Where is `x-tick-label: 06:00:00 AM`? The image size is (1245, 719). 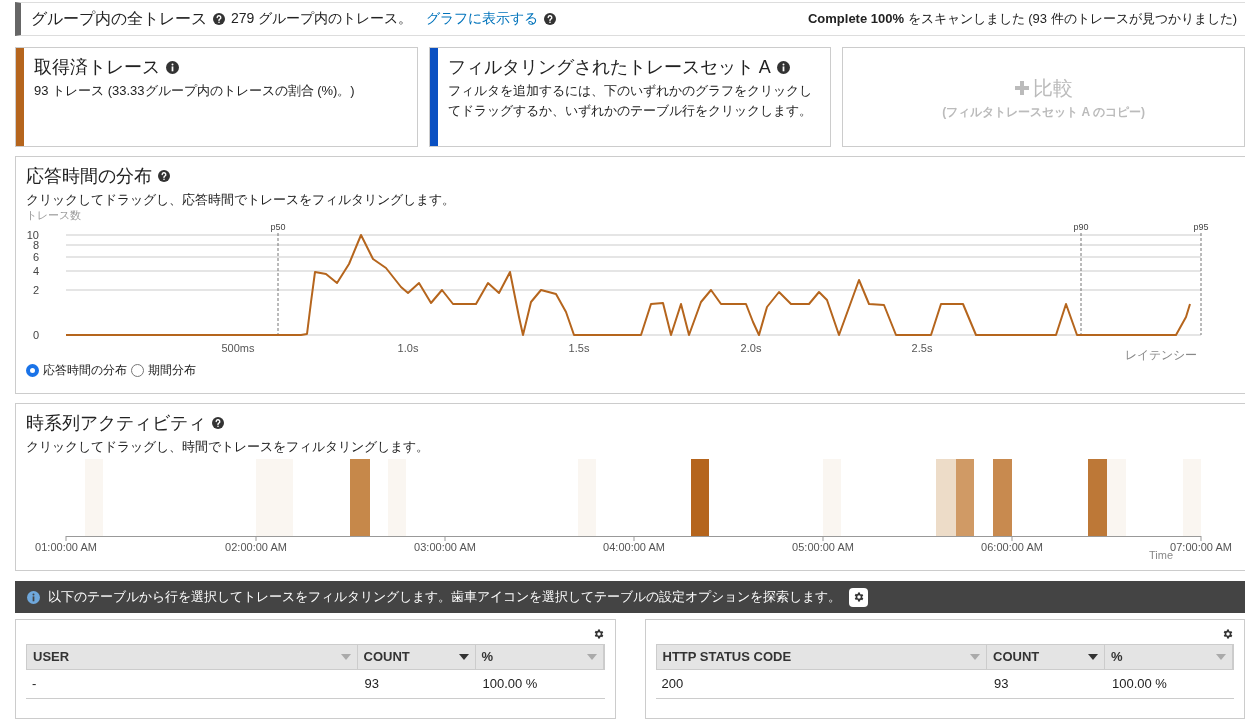
x-tick-label: 06:00:00 AM is located at coordinates (1012, 544).